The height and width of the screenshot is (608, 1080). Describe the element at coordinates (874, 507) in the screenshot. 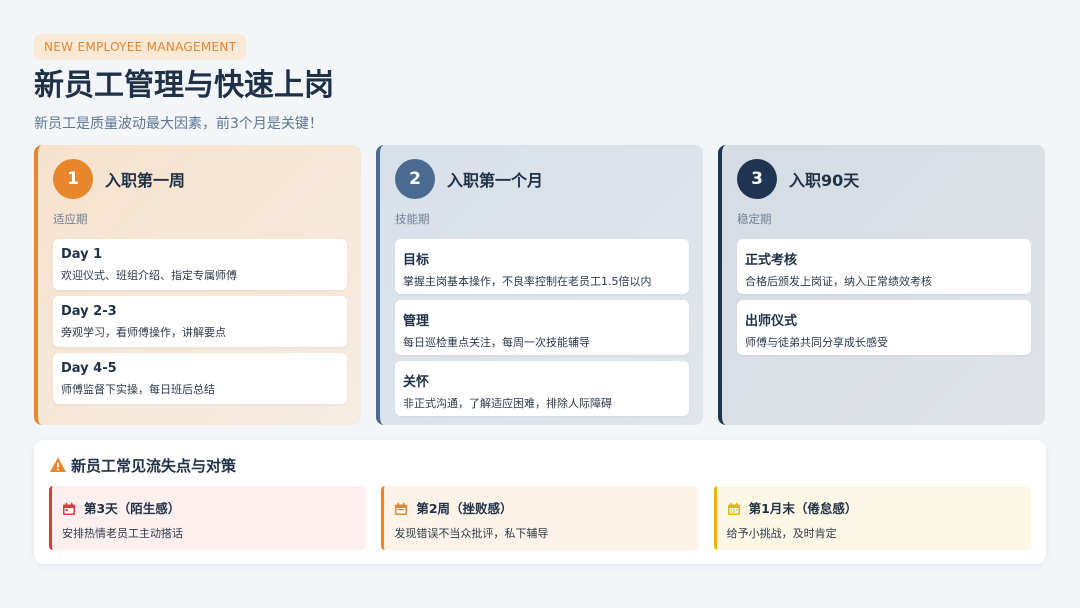

I see `risk-card-header: 第1月末（倦怠感）` at that location.